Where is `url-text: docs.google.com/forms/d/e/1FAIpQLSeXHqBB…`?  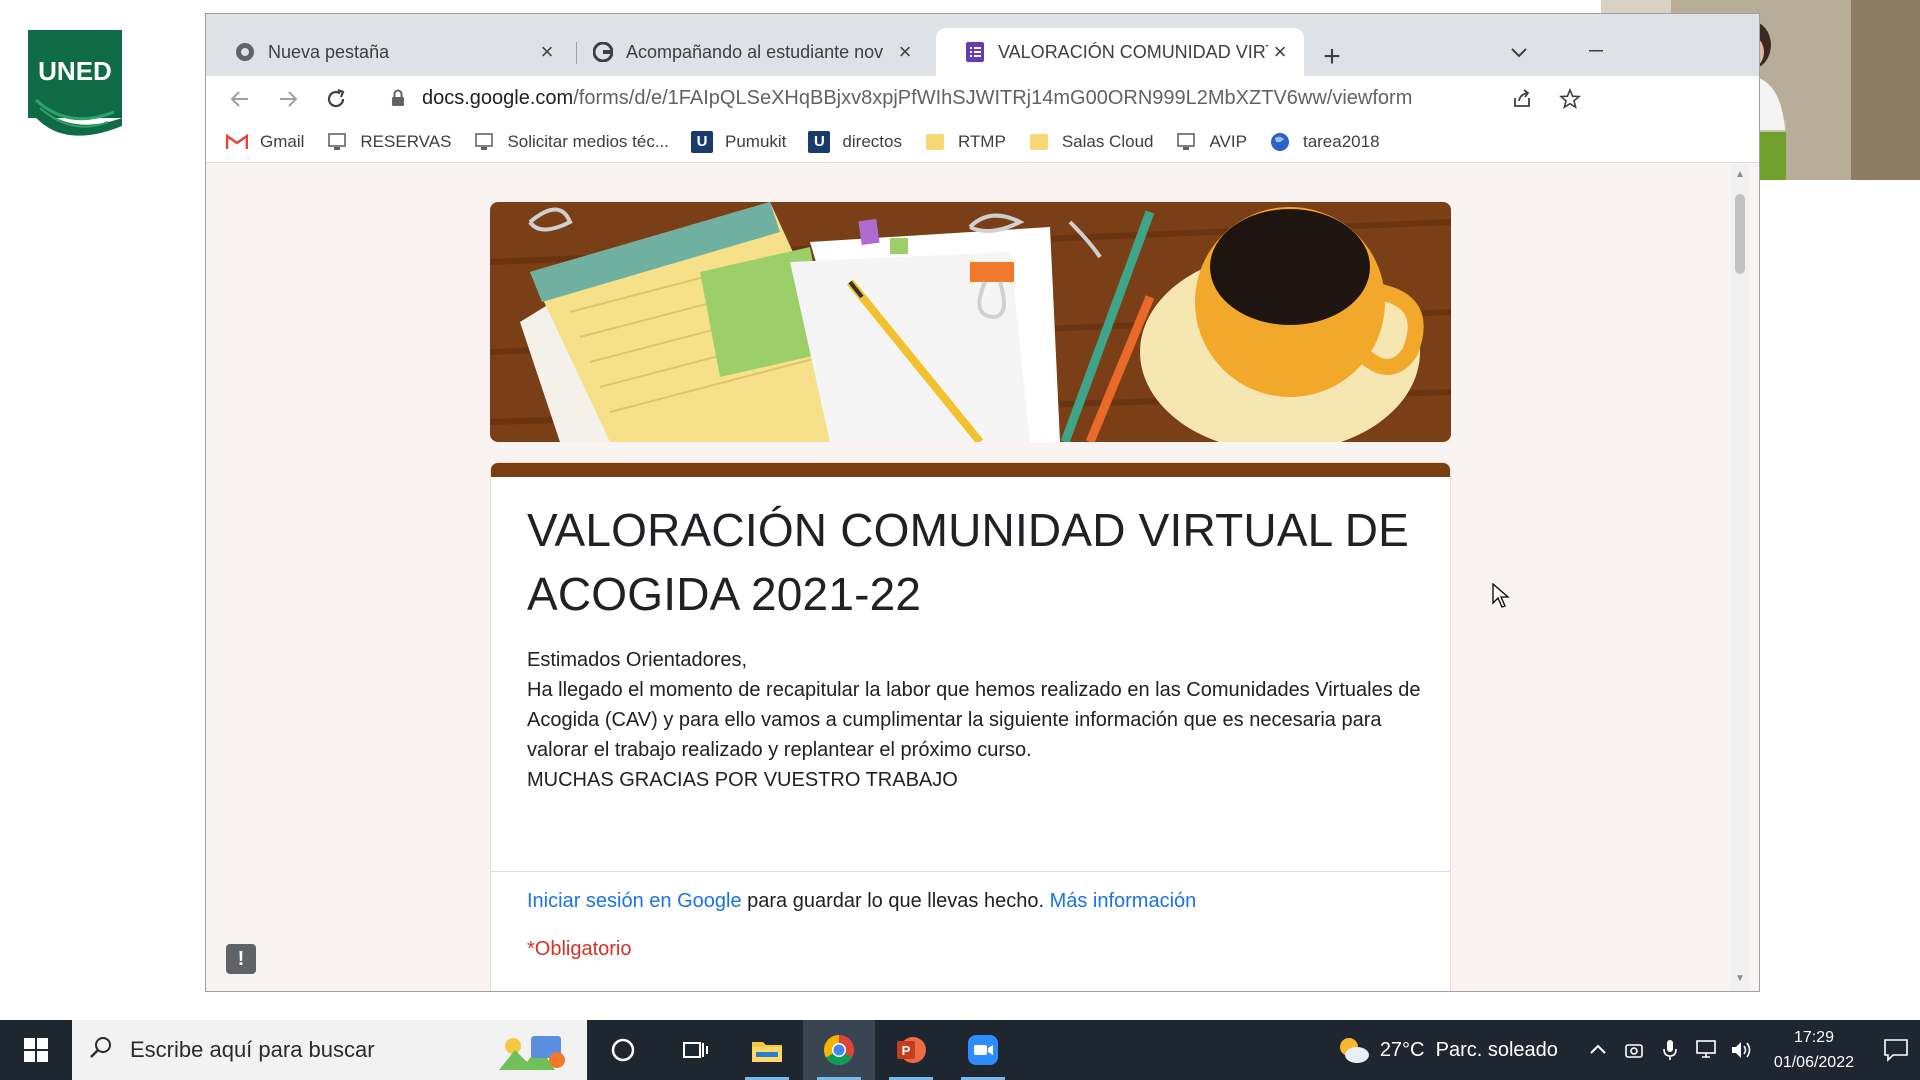
url-text: docs.google.com/forms/d/e/1FAIpQLSeXHqBB… is located at coordinates (917, 97).